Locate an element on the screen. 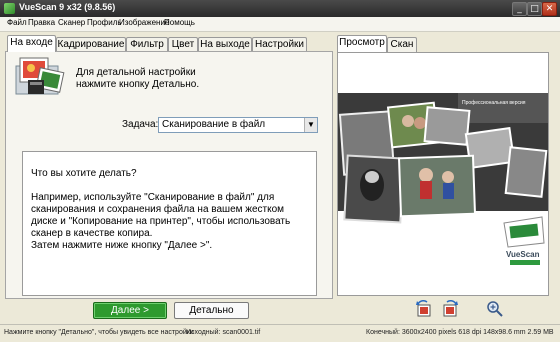 Image resolution: width=560 pixels, height=342 pixels. menu-scanner: Сканер is located at coordinates (71, 22).